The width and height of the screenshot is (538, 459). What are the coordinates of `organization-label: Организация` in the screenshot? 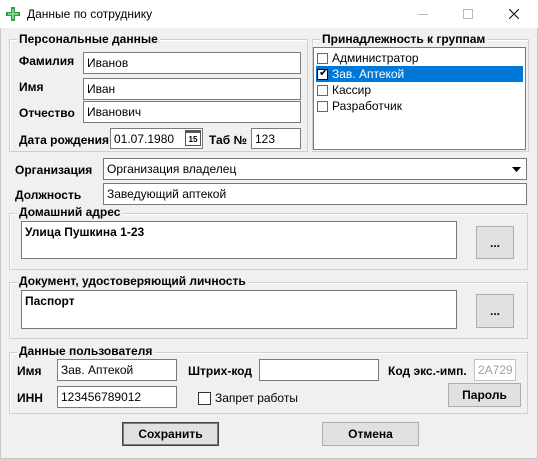 It's located at (54, 170).